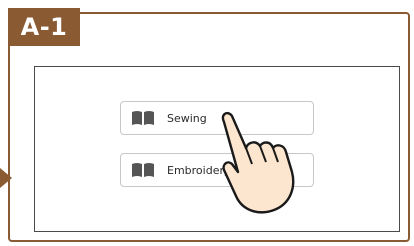 This screenshot has height=246, width=414. What do you see at coordinates (44, 27) in the screenshot?
I see `step-label: A-1` at bounding box center [44, 27].